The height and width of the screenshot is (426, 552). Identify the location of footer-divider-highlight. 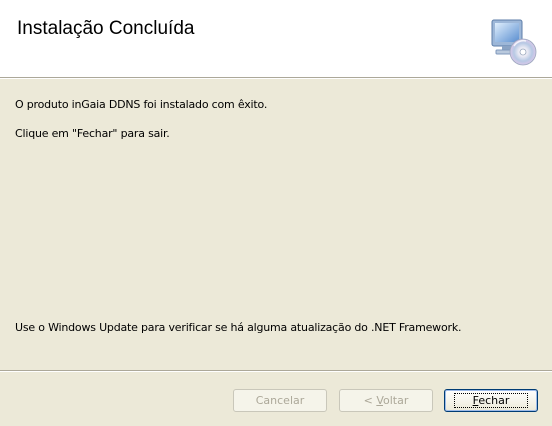
(276, 371).